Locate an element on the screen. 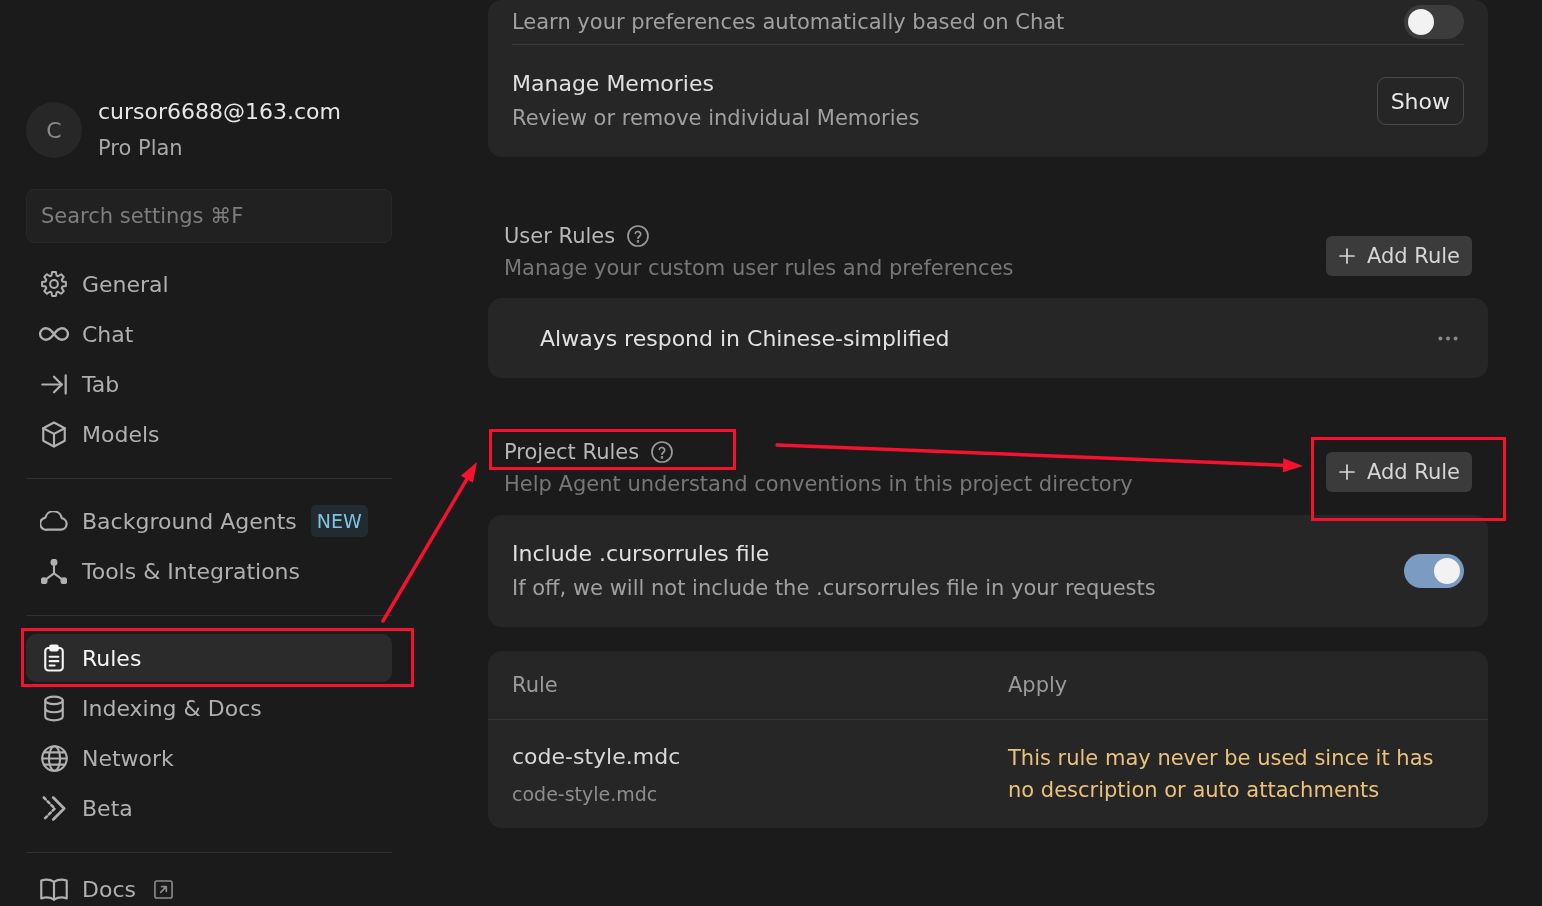  sidebar-item: Beta is located at coordinates (209, 808).